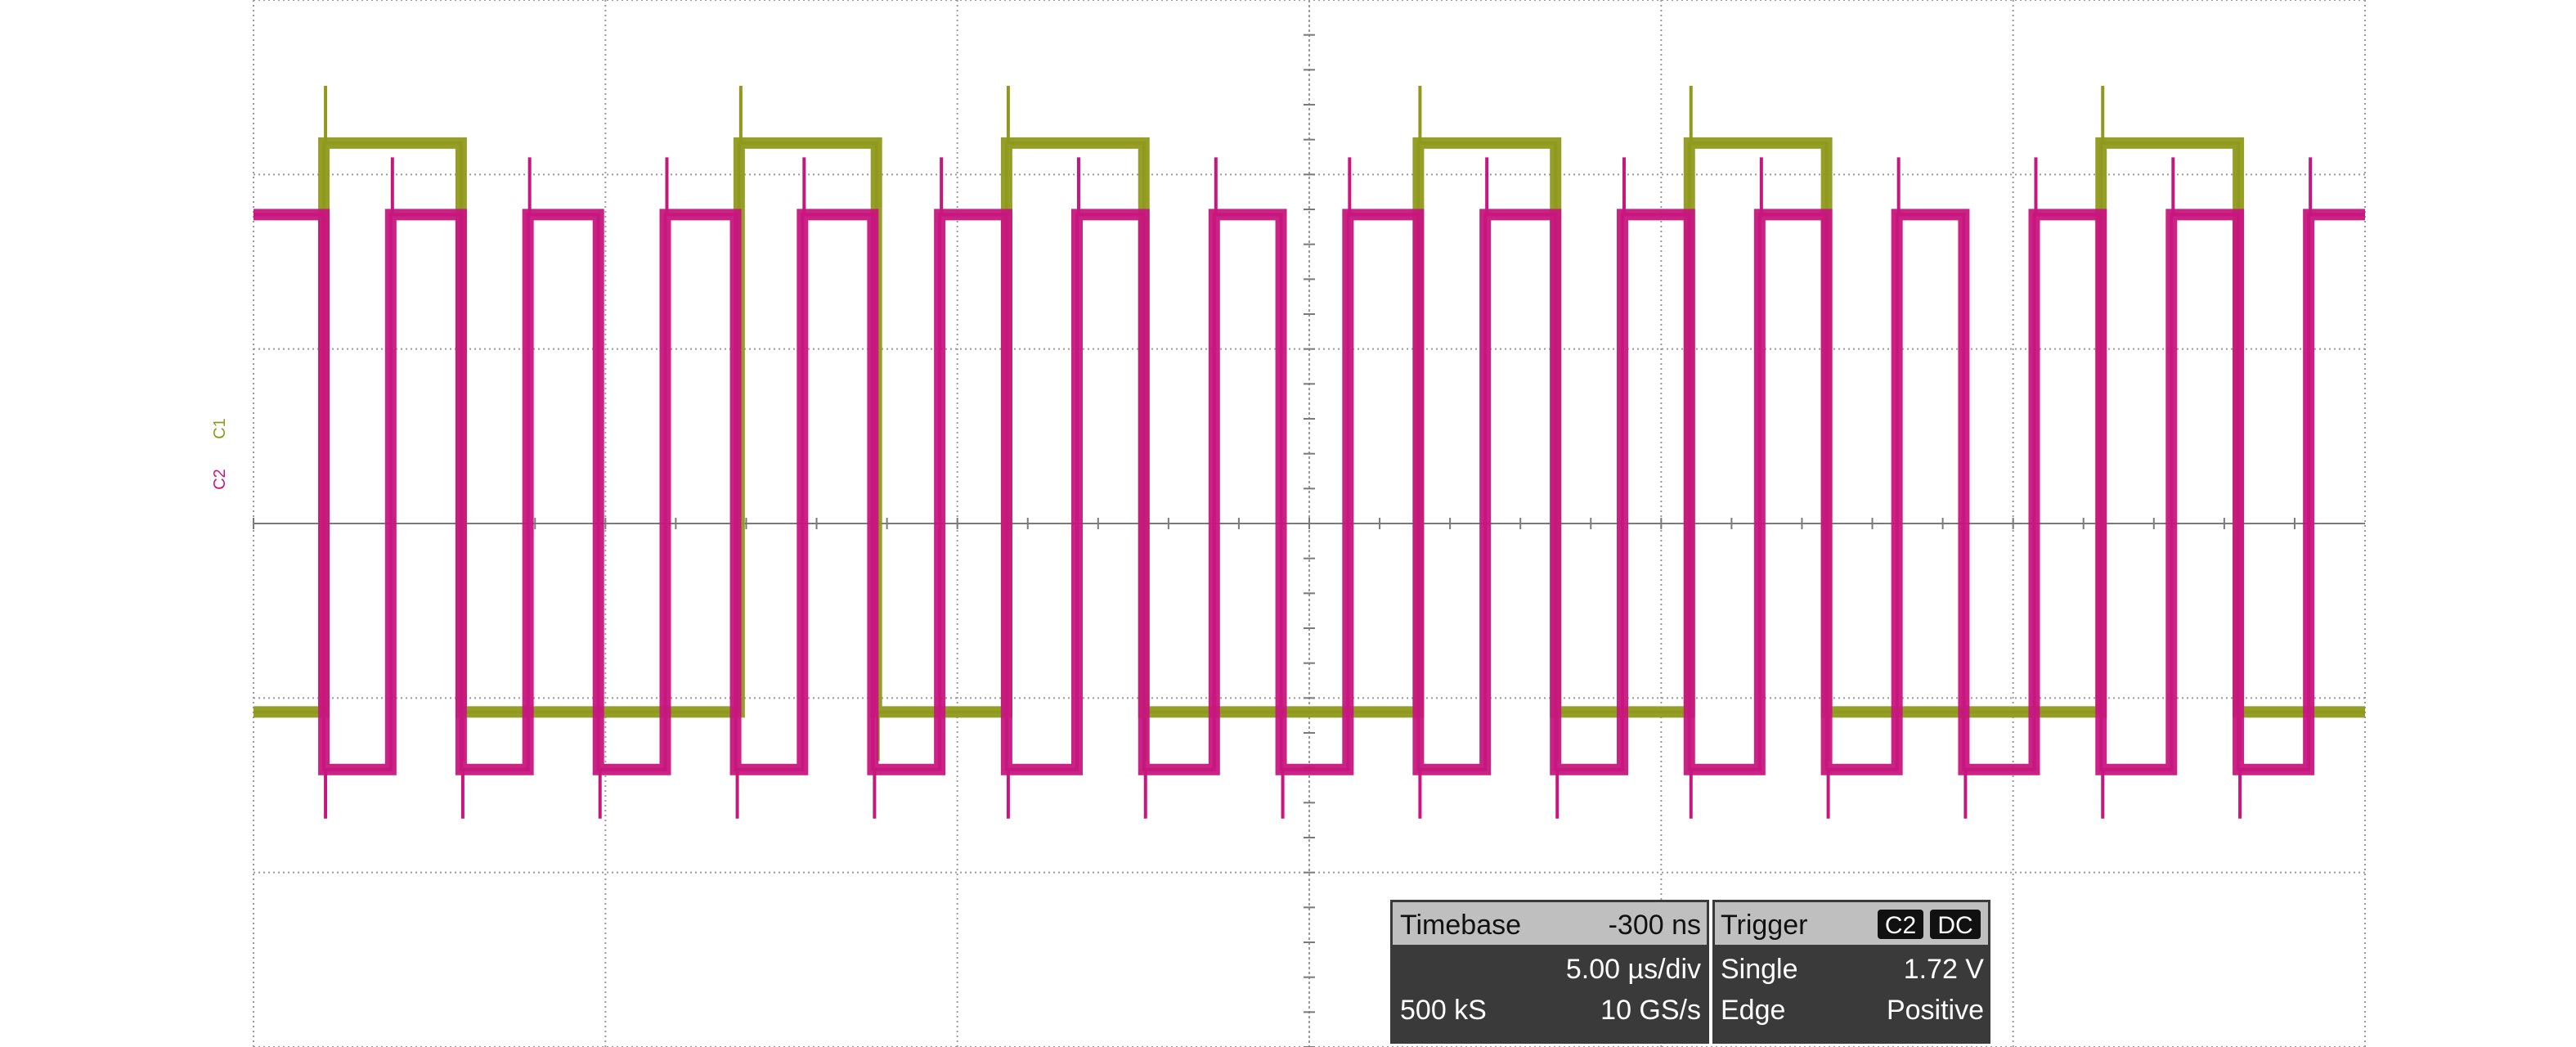 The height and width of the screenshot is (1047, 2576). What do you see at coordinates (220, 480) in the screenshot?
I see `channel-2-marker: C2` at bounding box center [220, 480].